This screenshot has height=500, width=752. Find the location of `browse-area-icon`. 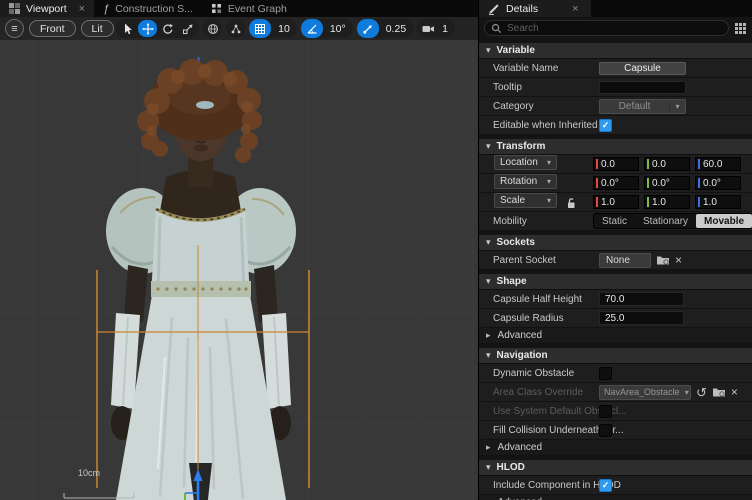

browse-area-icon is located at coordinates (719, 392).